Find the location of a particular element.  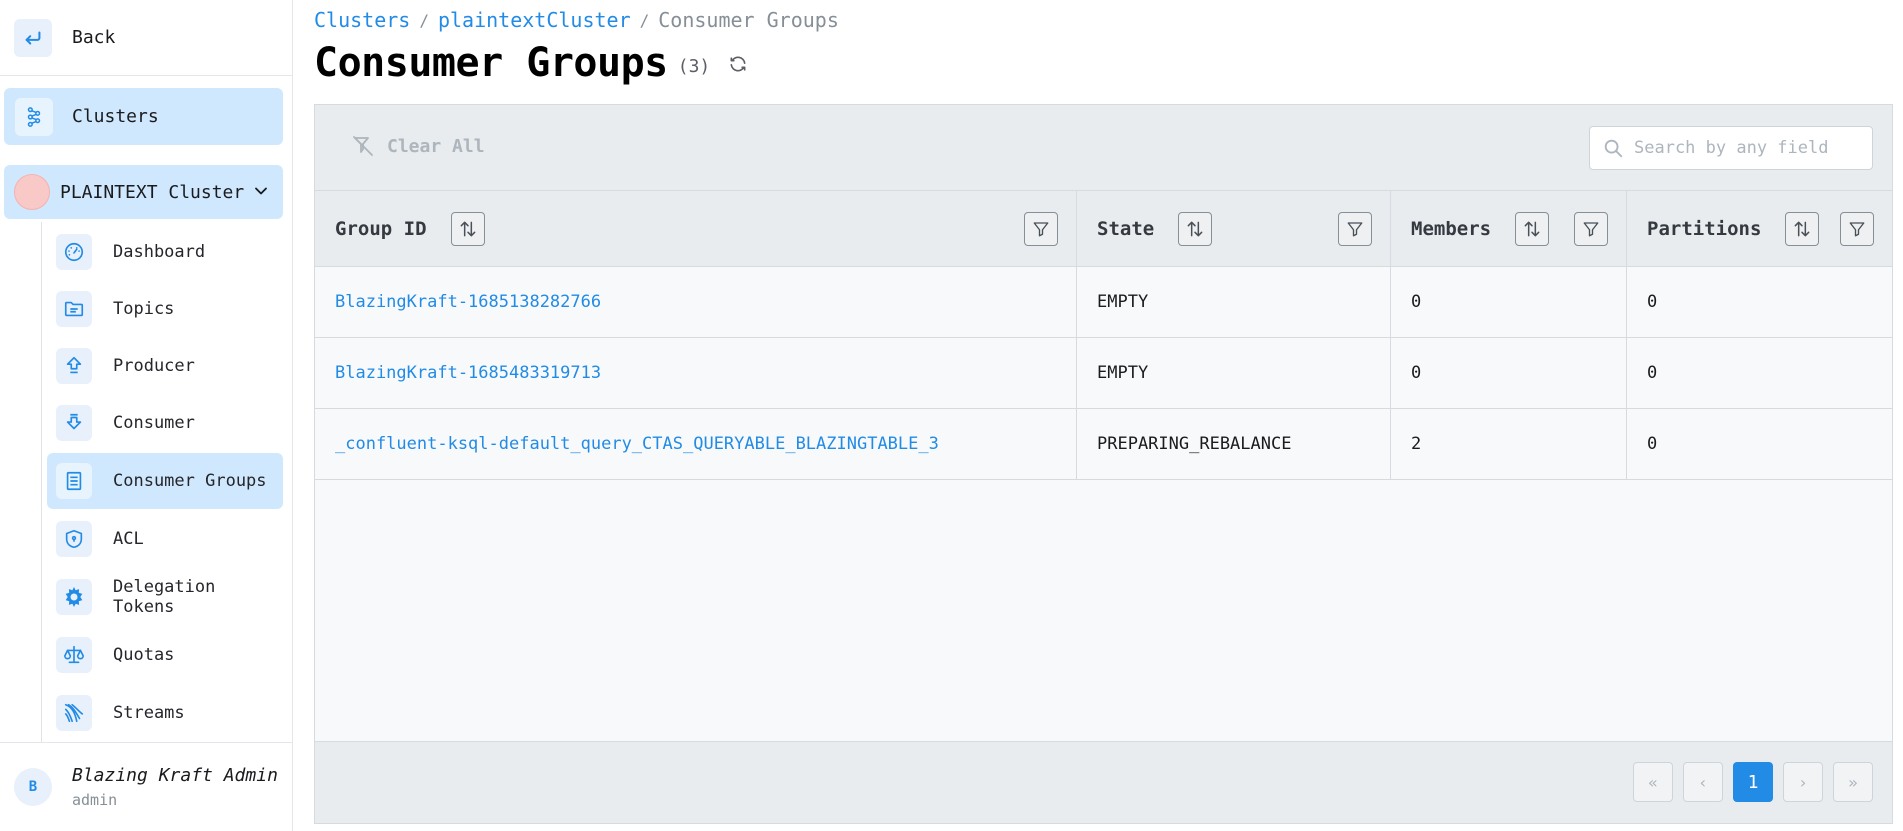

page-1-button: 1 is located at coordinates (1753, 782).